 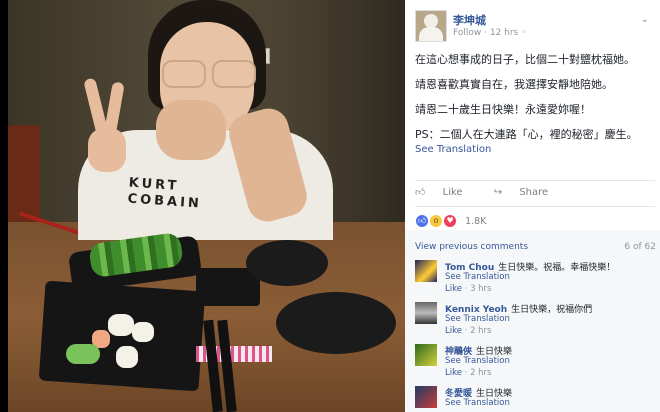 What do you see at coordinates (645, 19) in the screenshot?
I see `chevron-down-icon: ⌄` at bounding box center [645, 19].